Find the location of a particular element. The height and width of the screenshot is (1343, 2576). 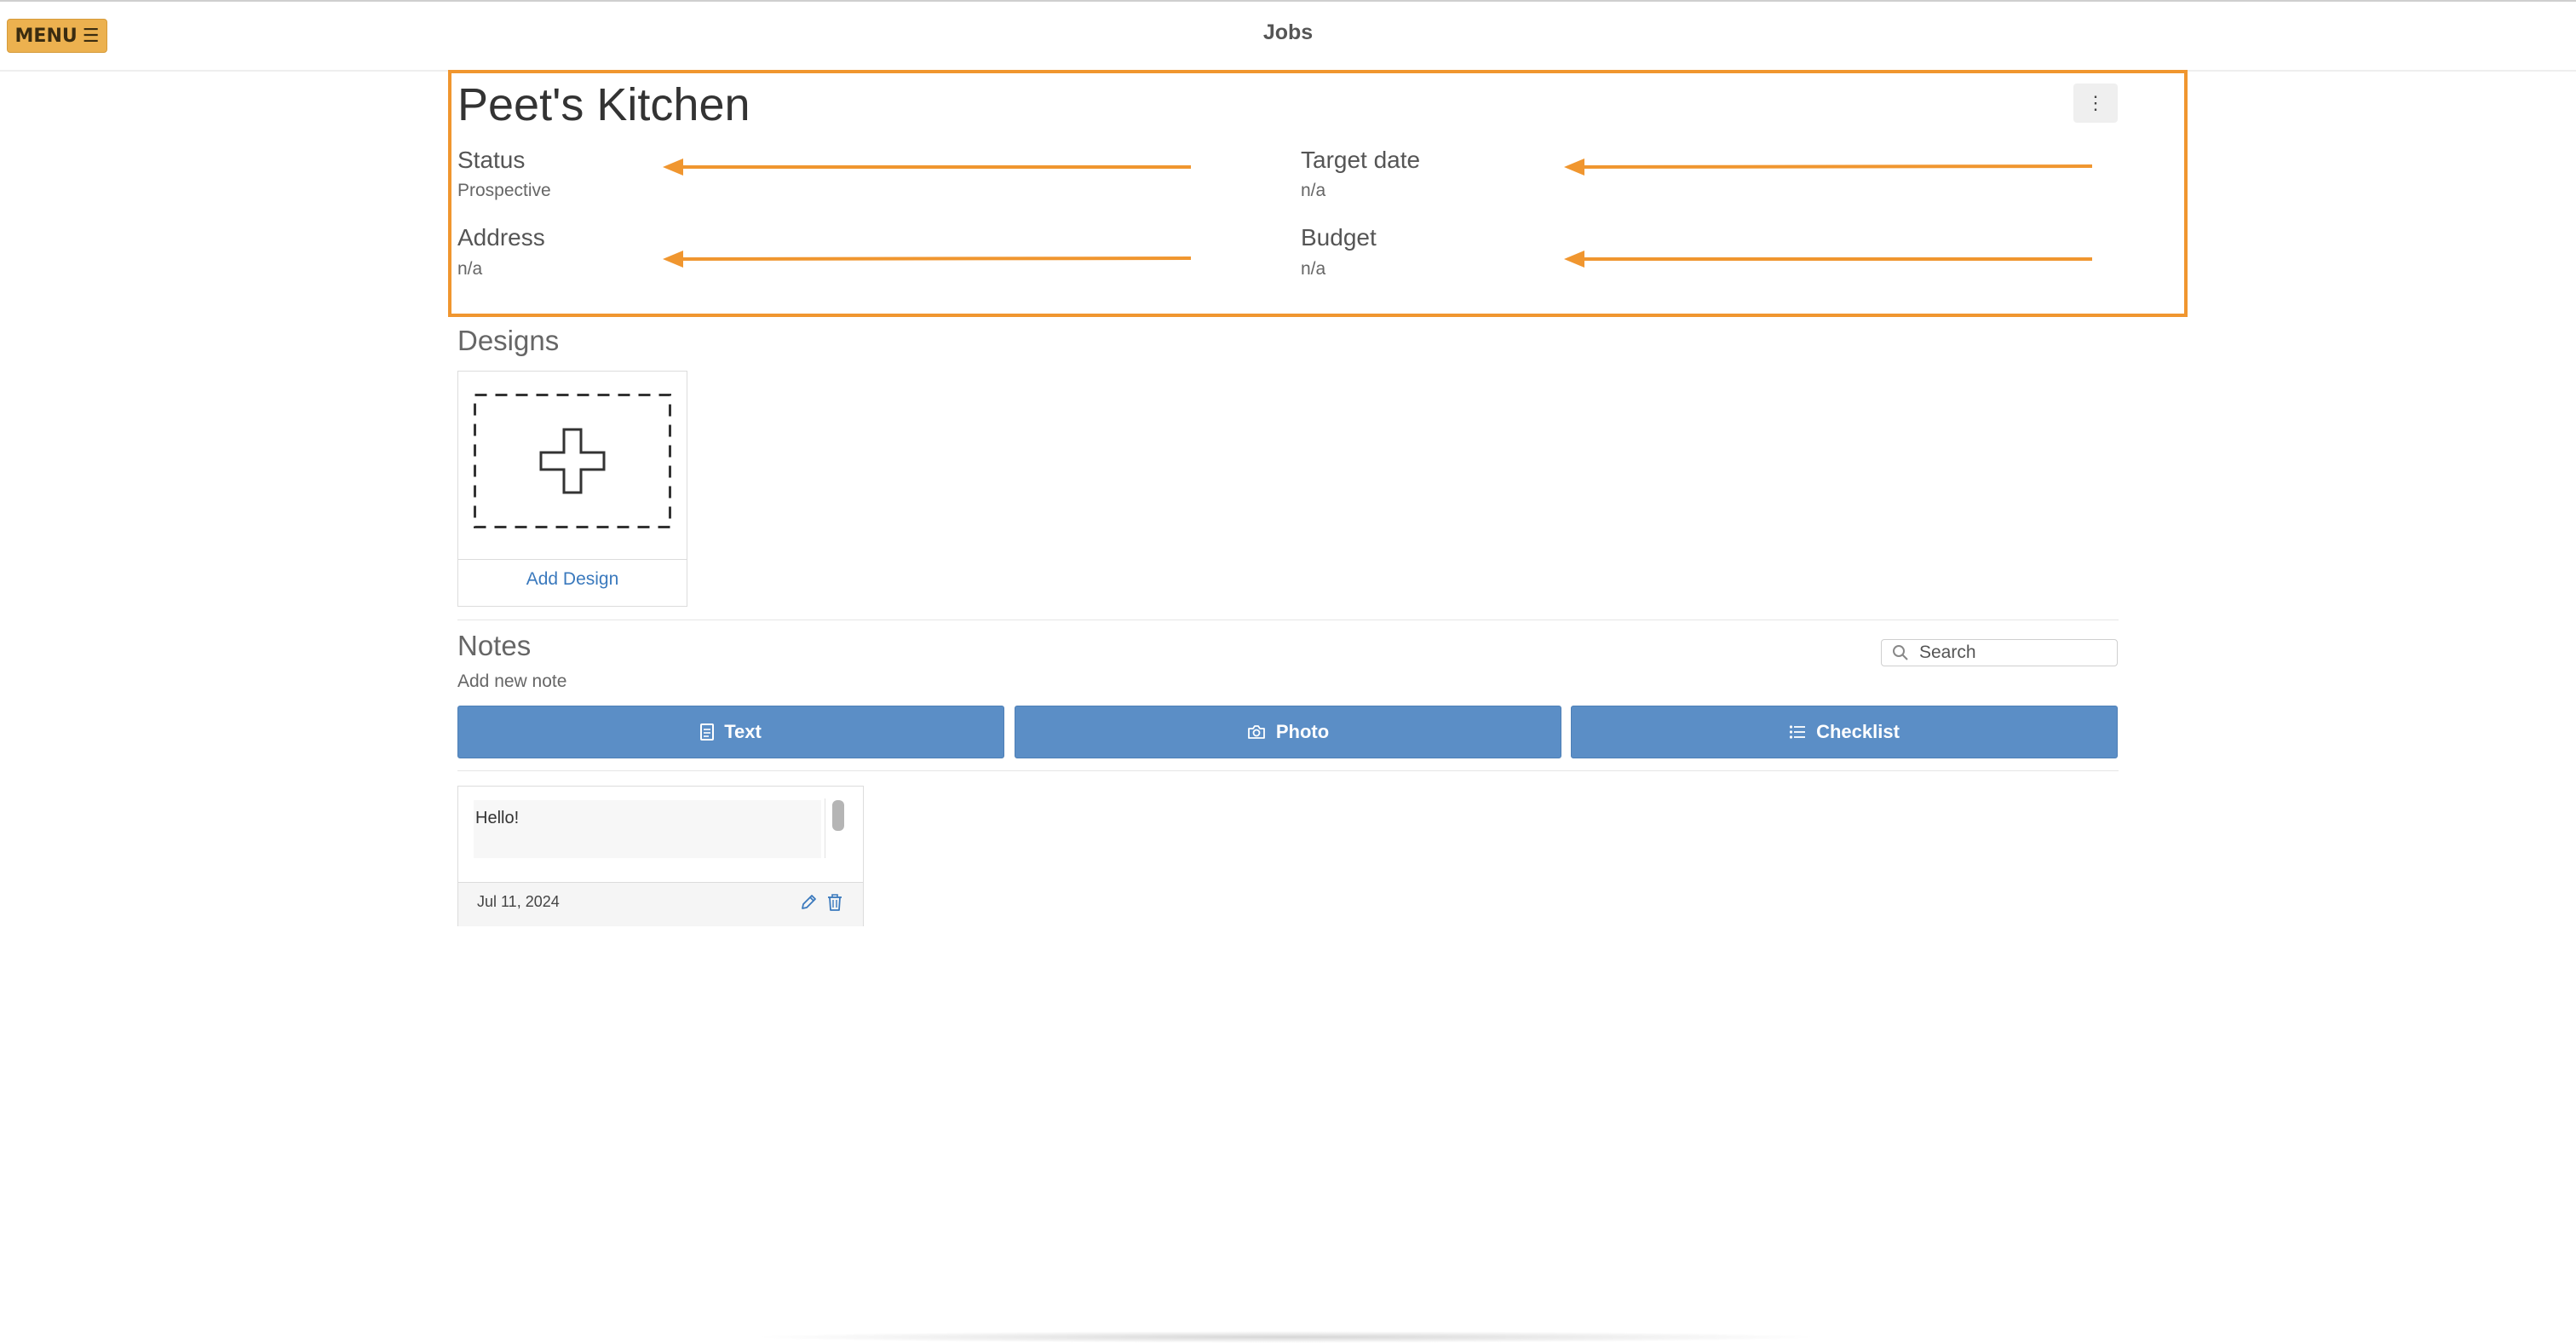

photo-button-label: Photo is located at coordinates (1303, 731).